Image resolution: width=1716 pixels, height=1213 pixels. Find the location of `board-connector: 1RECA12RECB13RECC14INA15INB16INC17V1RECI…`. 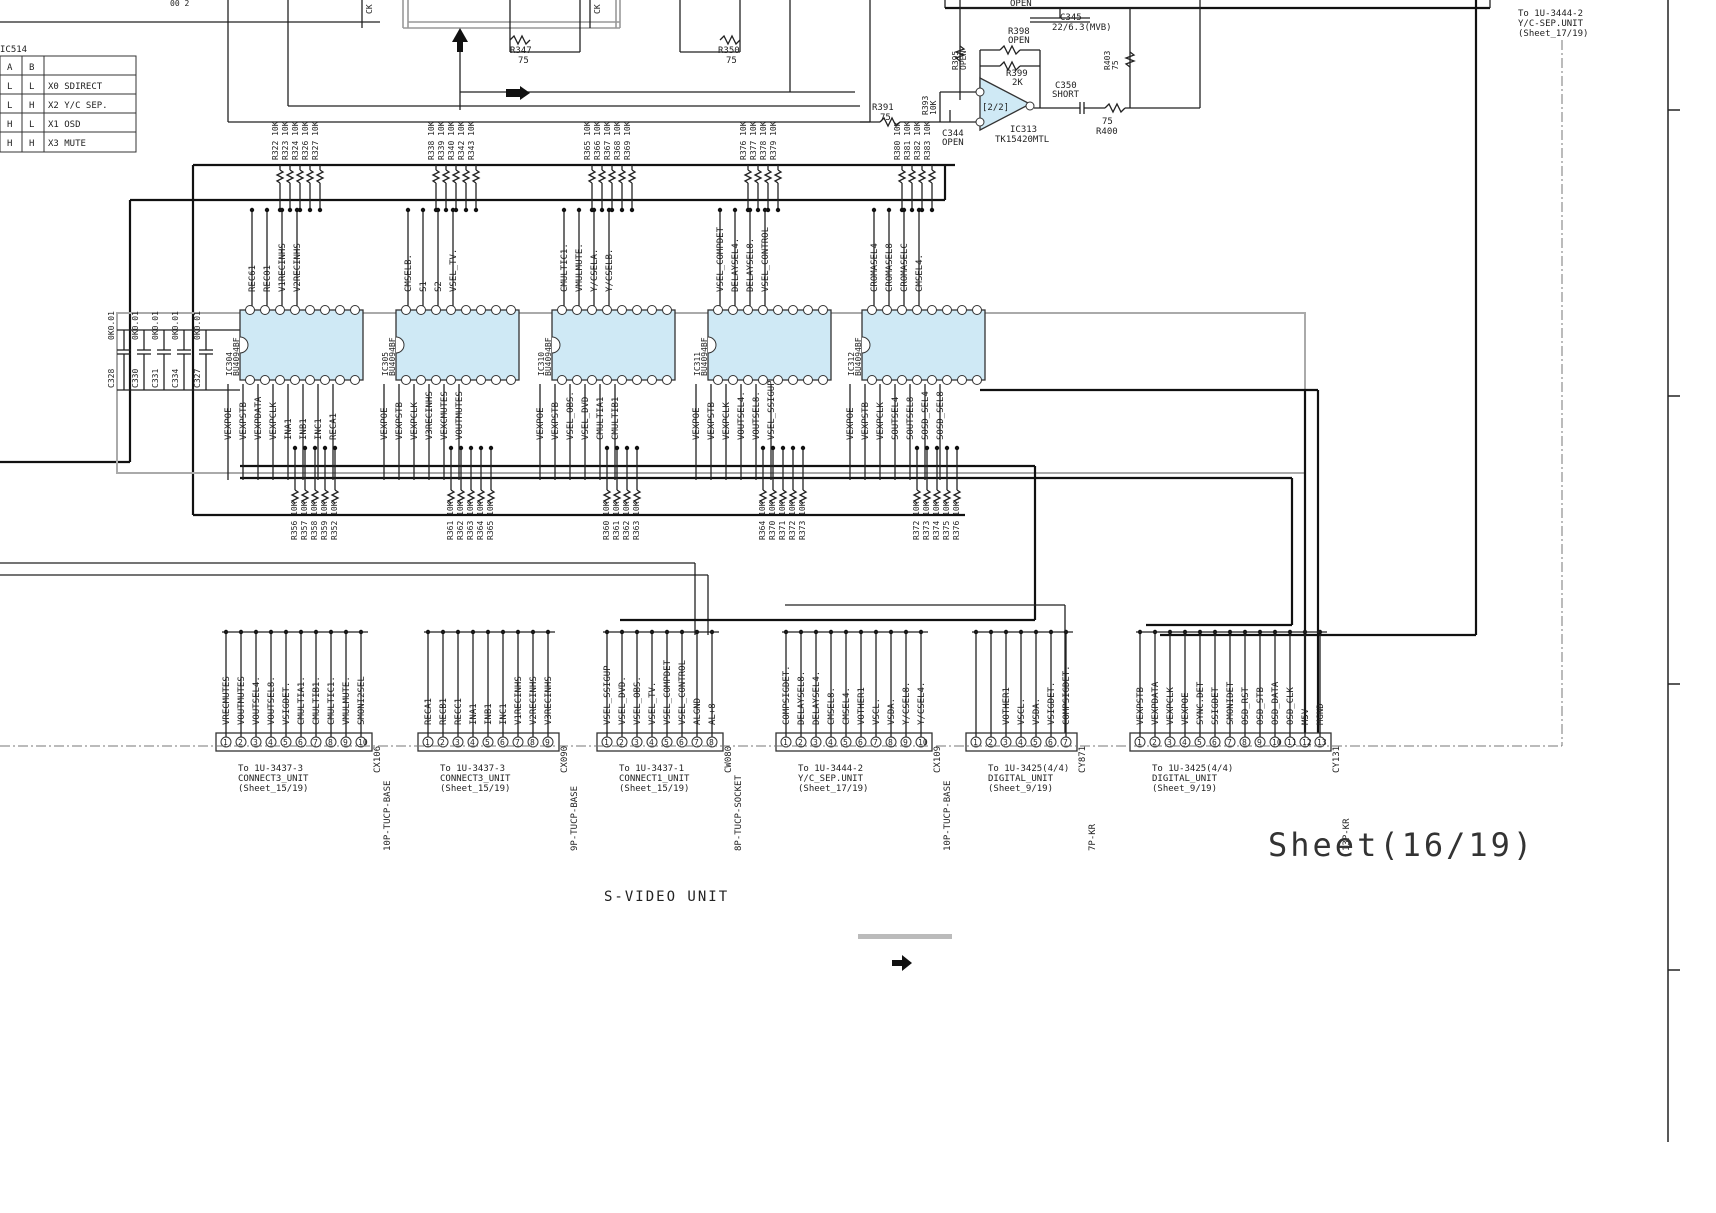

board-connector: 1RECA12RECB13RECC14INA15INB16INC17V1RECI… is located at coordinates (498, 740).